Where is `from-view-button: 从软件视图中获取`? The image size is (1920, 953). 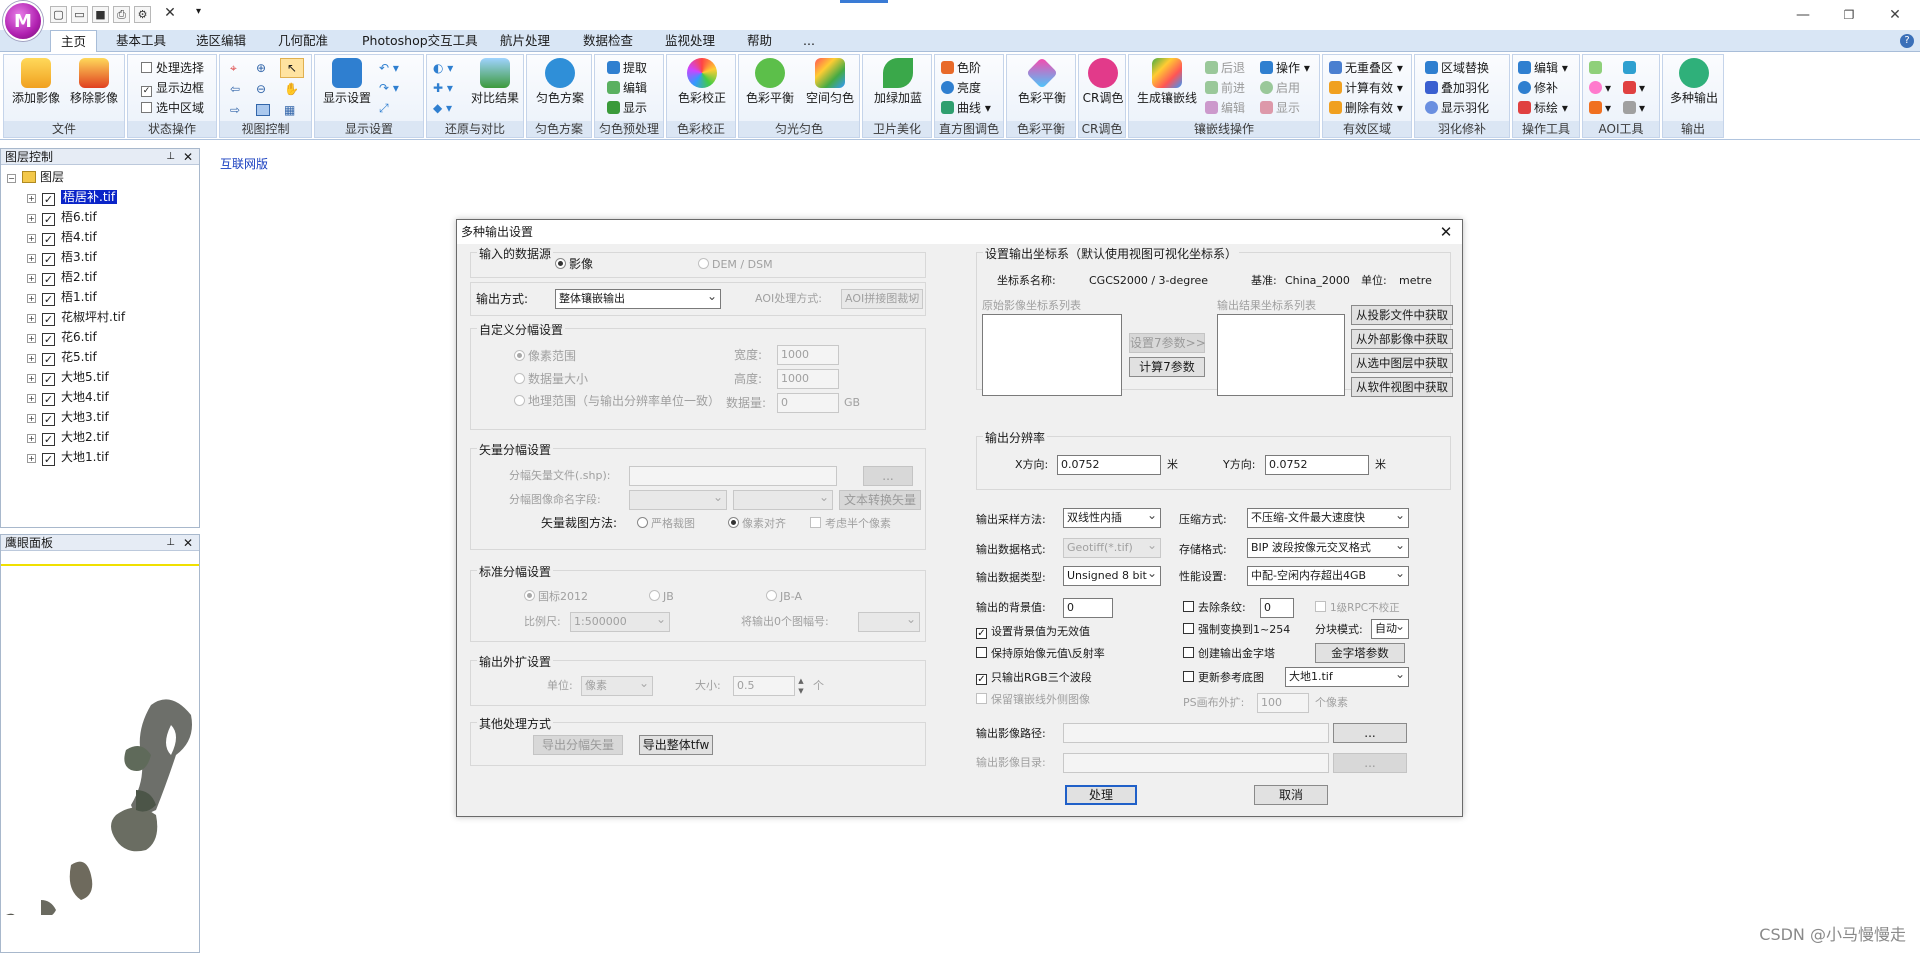 from-view-button: 从软件视图中获取 is located at coordinates (1402, 387).